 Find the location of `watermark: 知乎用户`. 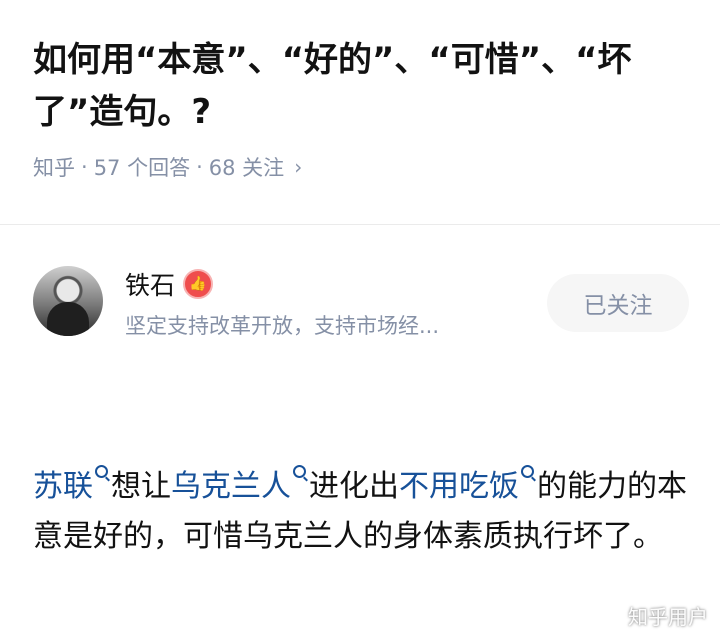

watermark: 知乎用户 is located at coordinates (668, 617).